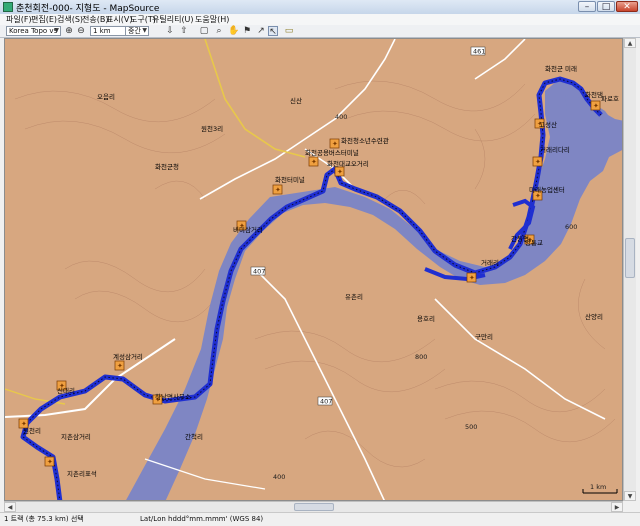 This screenshot has width=640, height=526. What do you see at coordinates (173, 396) in the screenshot?
I see `place-label: 하남면사무소` at bounding box center [173, 396].